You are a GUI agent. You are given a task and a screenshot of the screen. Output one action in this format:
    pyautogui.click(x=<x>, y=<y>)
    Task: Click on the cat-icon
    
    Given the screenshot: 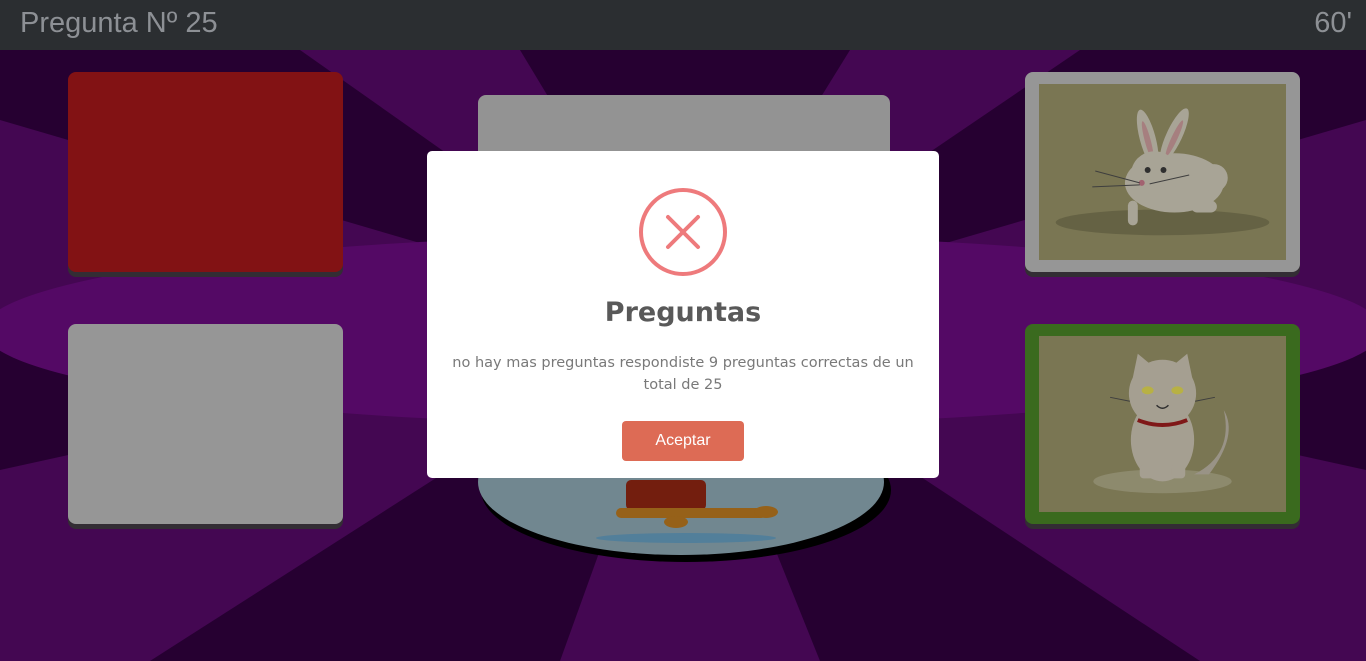 What is the action you would take?
    pyautogui.click(x=1162, y=423)
    